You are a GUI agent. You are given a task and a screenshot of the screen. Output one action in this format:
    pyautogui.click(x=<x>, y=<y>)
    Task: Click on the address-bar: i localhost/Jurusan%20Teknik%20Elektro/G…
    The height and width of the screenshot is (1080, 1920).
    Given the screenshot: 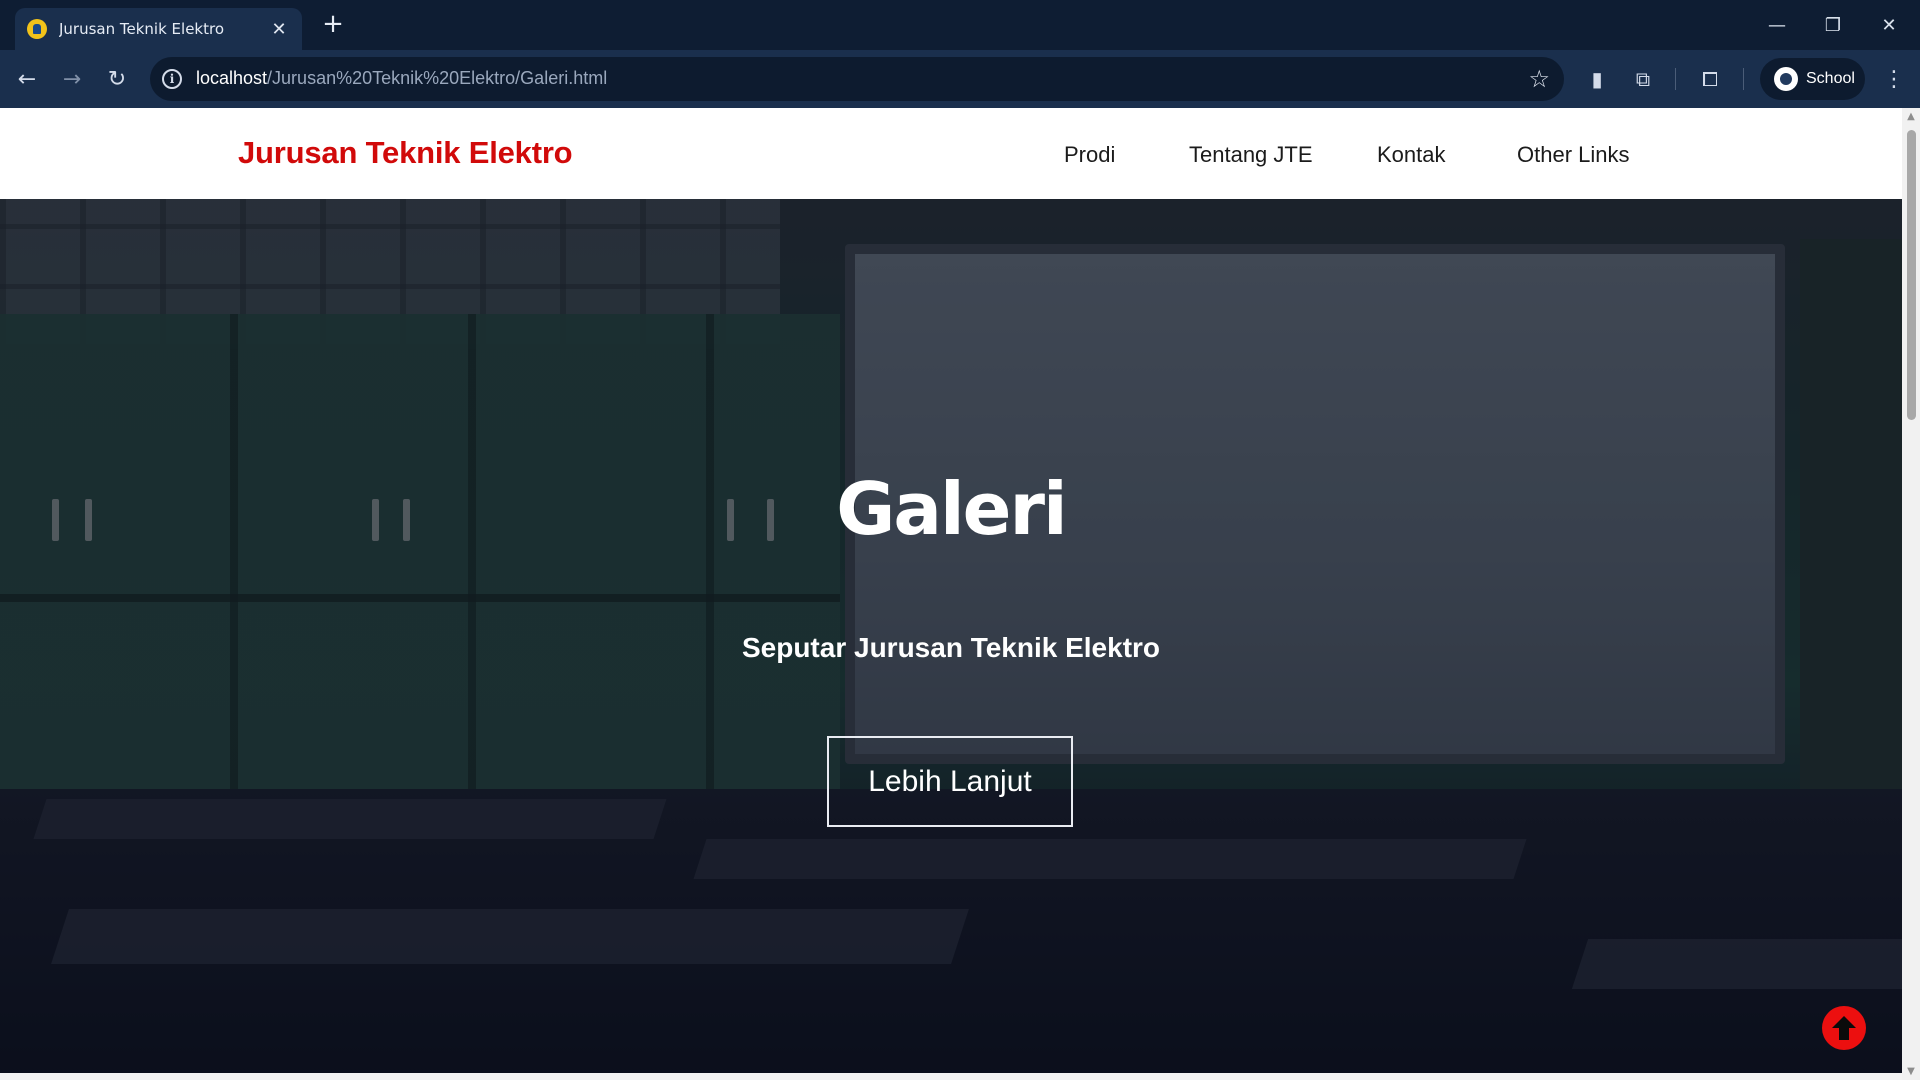 What is the action you would take?
    pyautogui.click(x=857, y=79)
    